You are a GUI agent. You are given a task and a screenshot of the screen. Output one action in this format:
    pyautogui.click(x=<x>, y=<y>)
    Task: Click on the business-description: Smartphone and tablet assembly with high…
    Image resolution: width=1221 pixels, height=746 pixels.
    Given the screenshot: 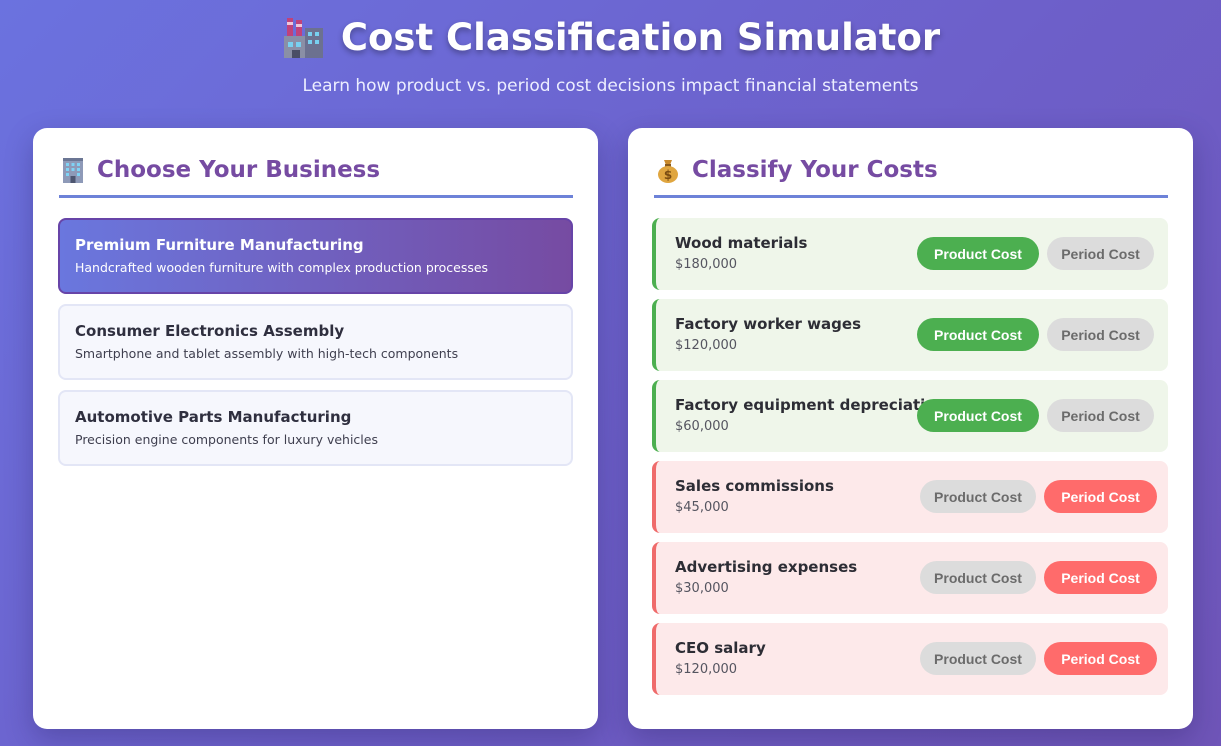 What is the action you would take?
    pyautogui.click(x=267, y=353)
    